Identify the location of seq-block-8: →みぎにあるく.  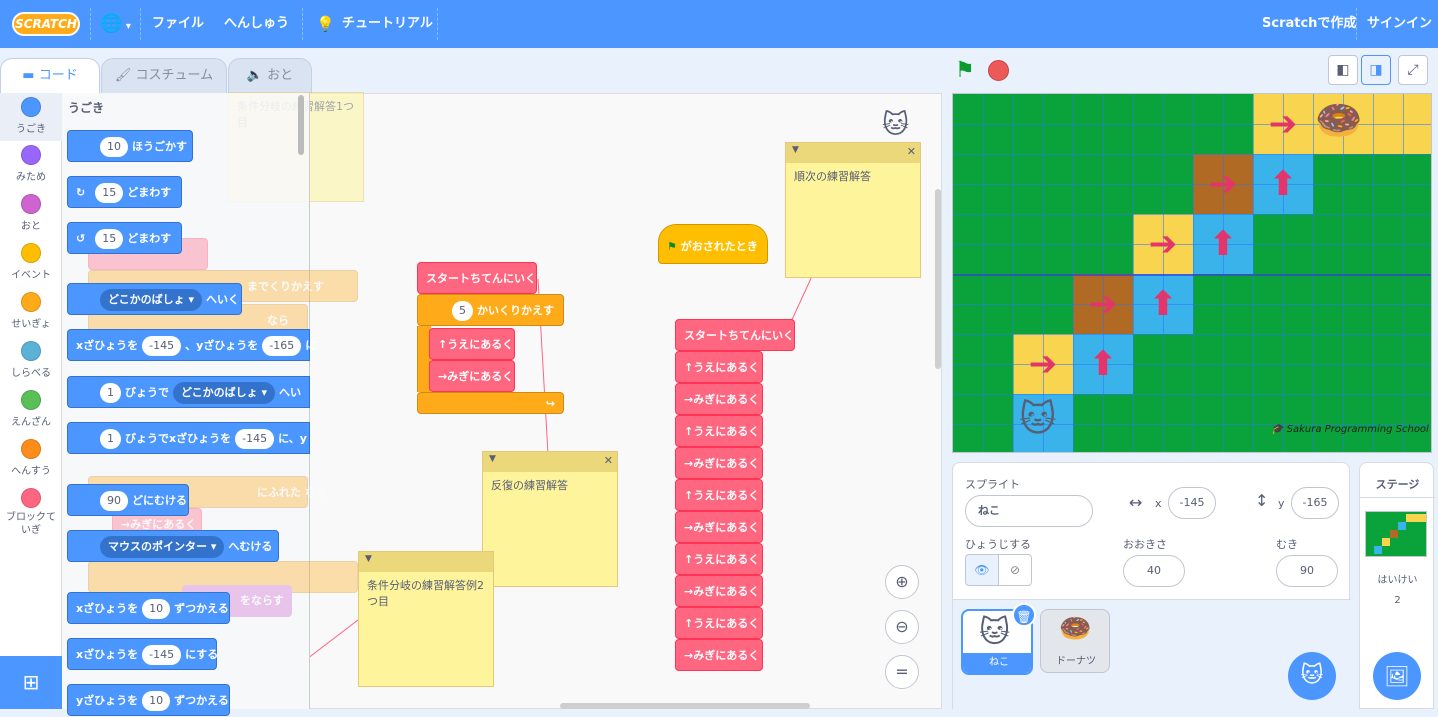
(719, 591).